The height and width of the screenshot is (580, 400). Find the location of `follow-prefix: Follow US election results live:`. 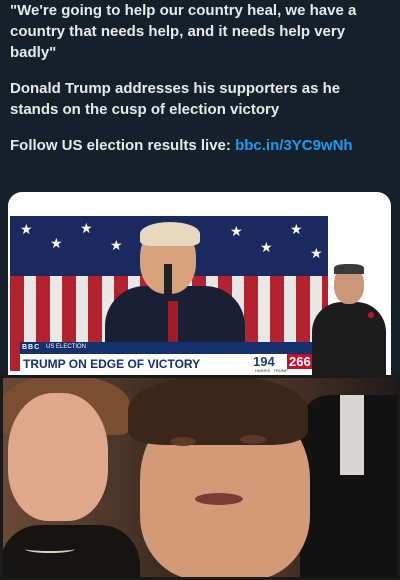

follow-prefix: Follow US election results live: is located at coordinates (123, 145).